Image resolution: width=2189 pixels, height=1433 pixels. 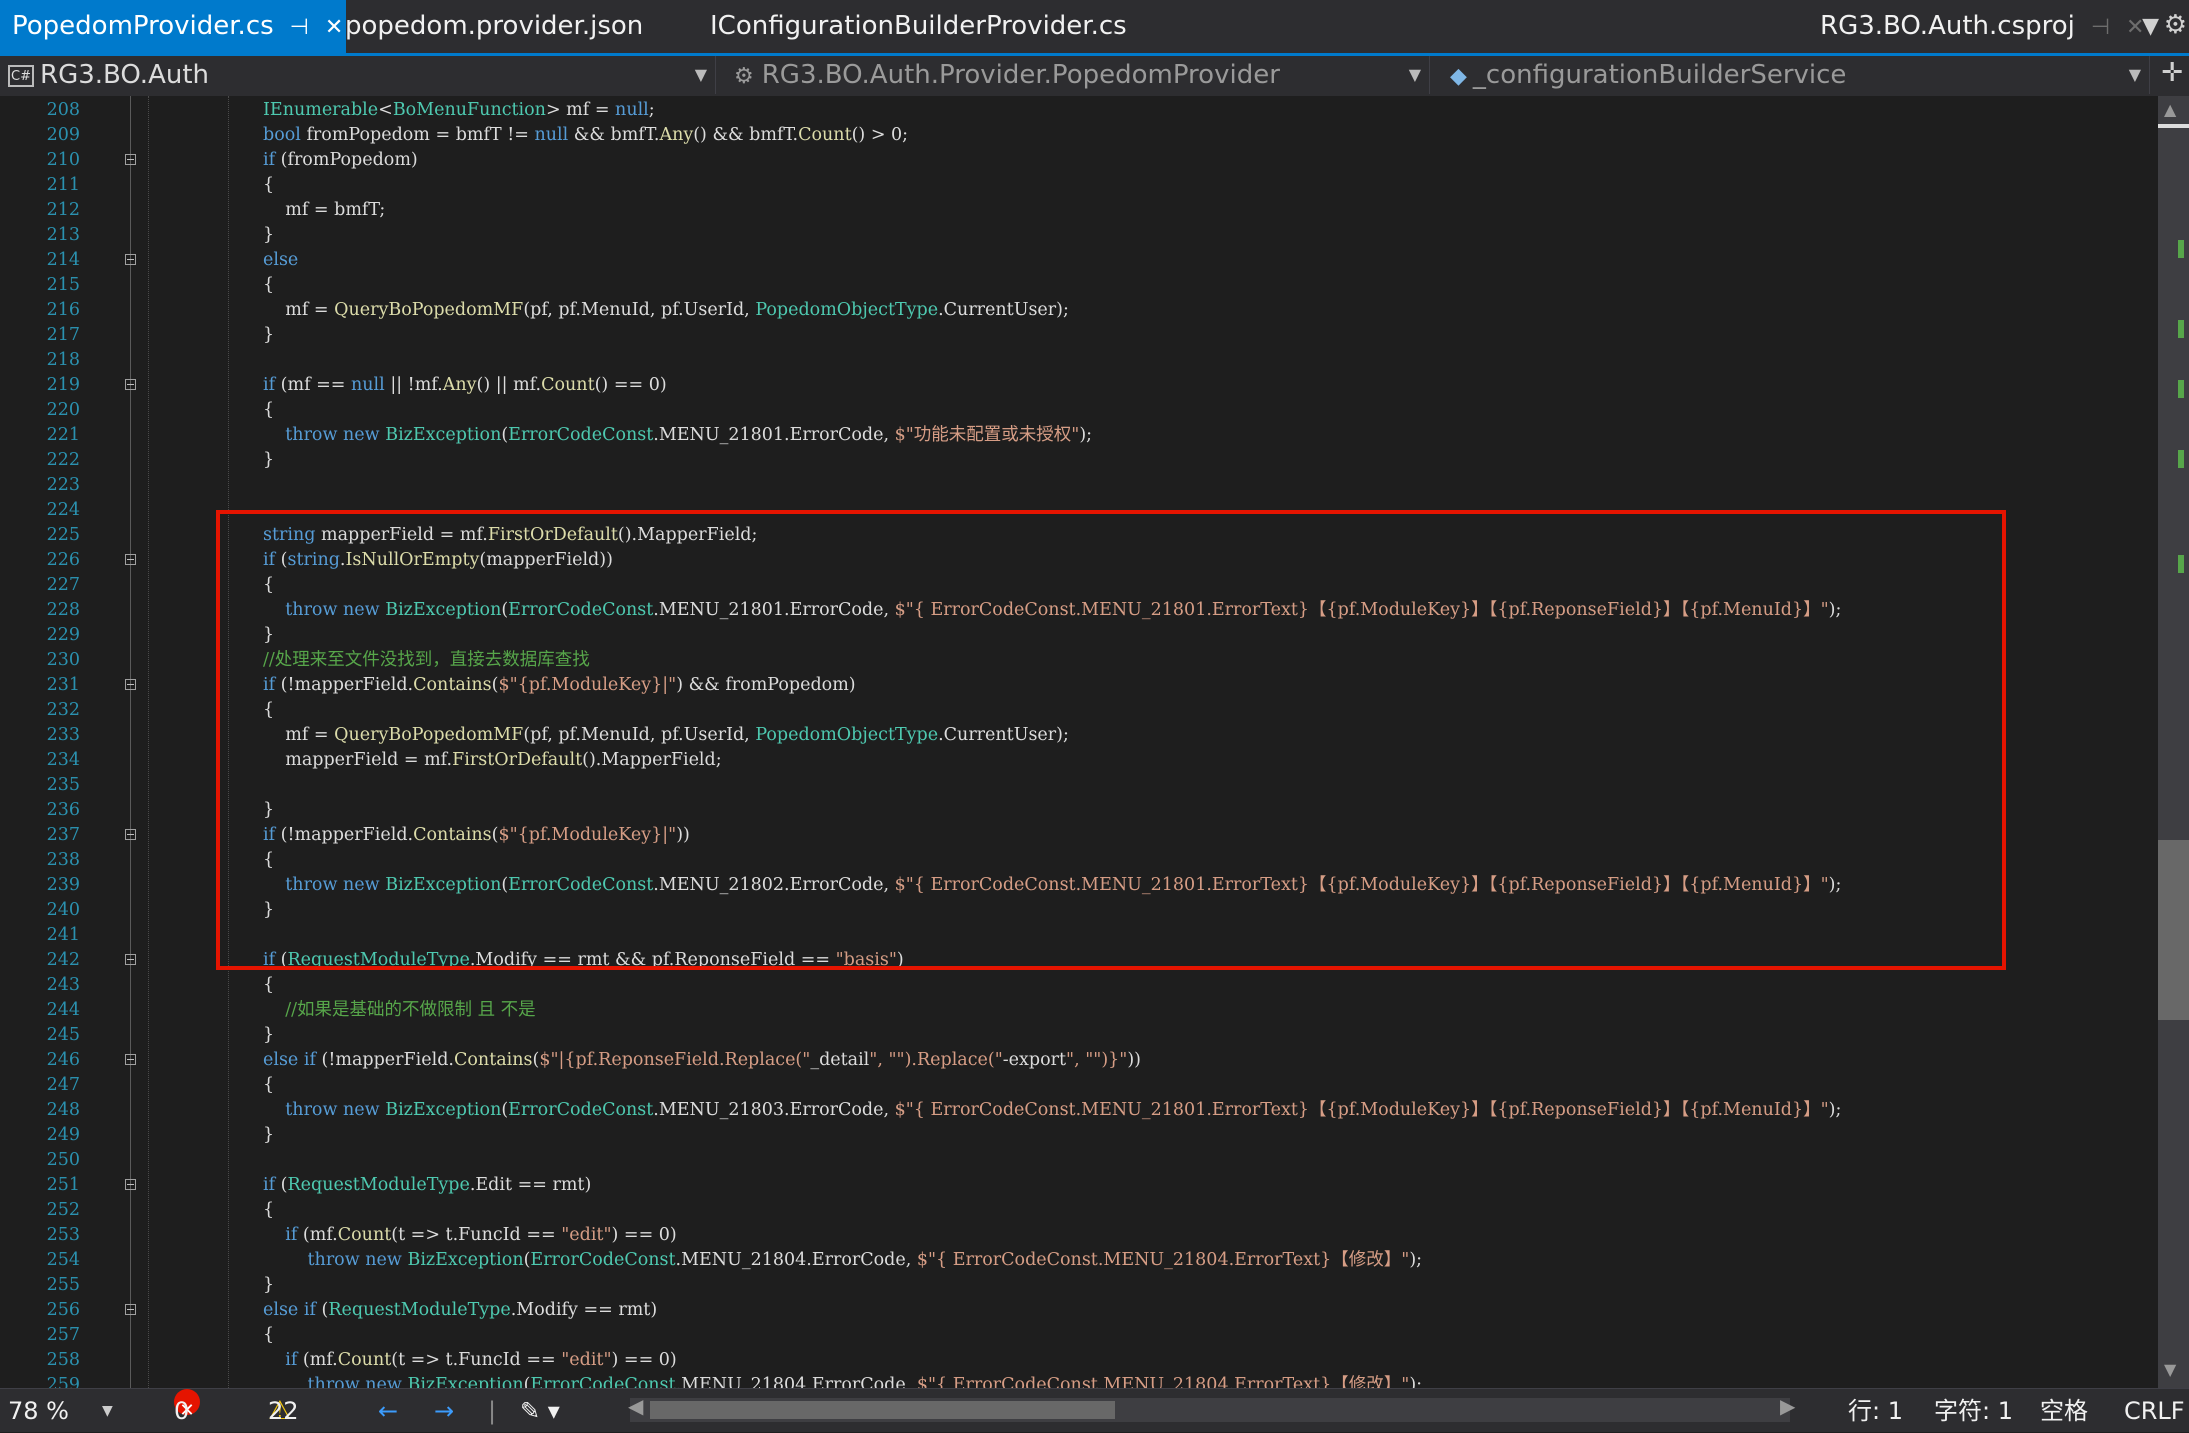 What do you see at coordinates (63, 610) in the screenshot?
I see `line-number: 228` at bounding box center [63, 610].